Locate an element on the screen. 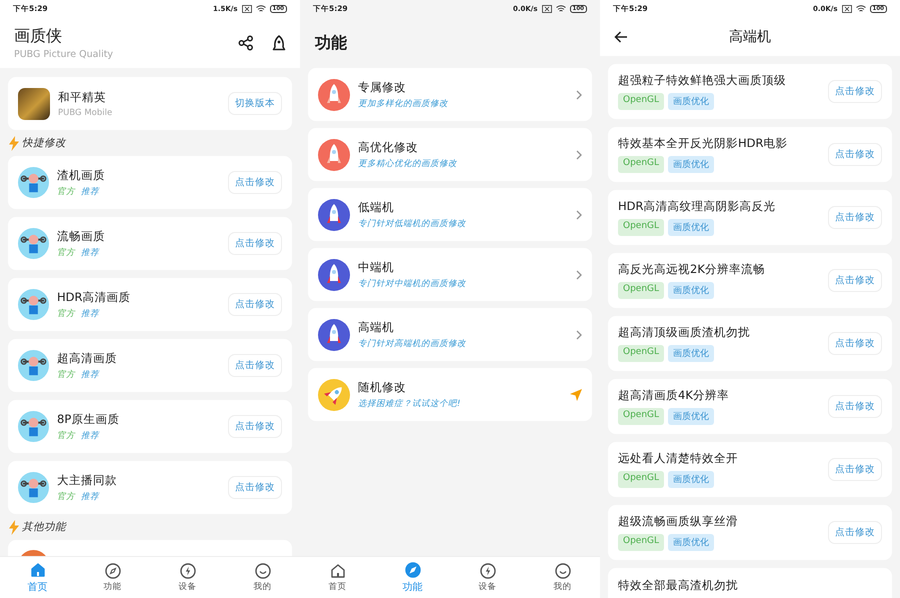  feature-card: 随机修改 选择困难症？试试这个吧! is located at coordinates (450, 394).